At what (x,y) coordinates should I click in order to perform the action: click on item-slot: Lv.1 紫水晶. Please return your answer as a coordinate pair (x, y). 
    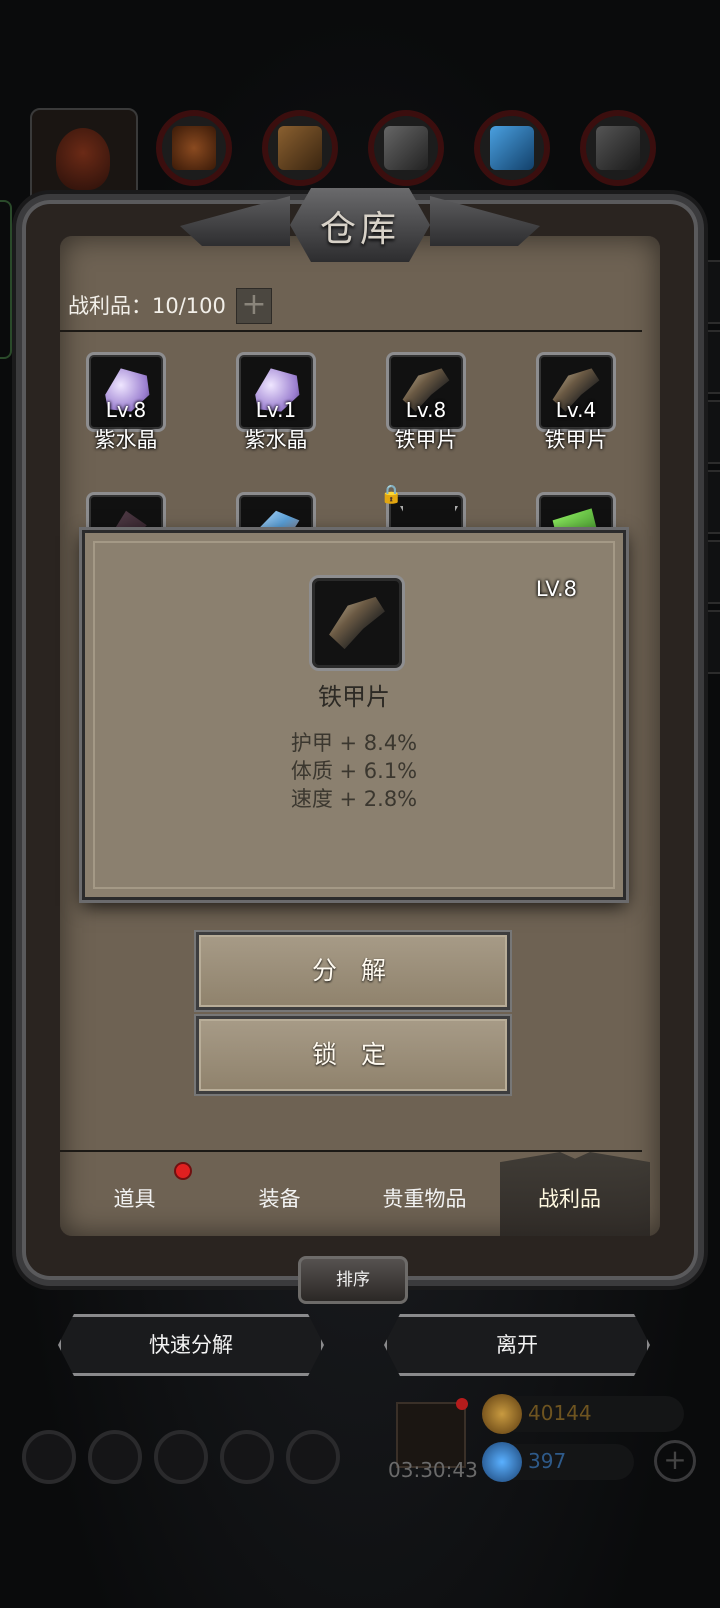
    Looking at the image, I should click on (276, 402).